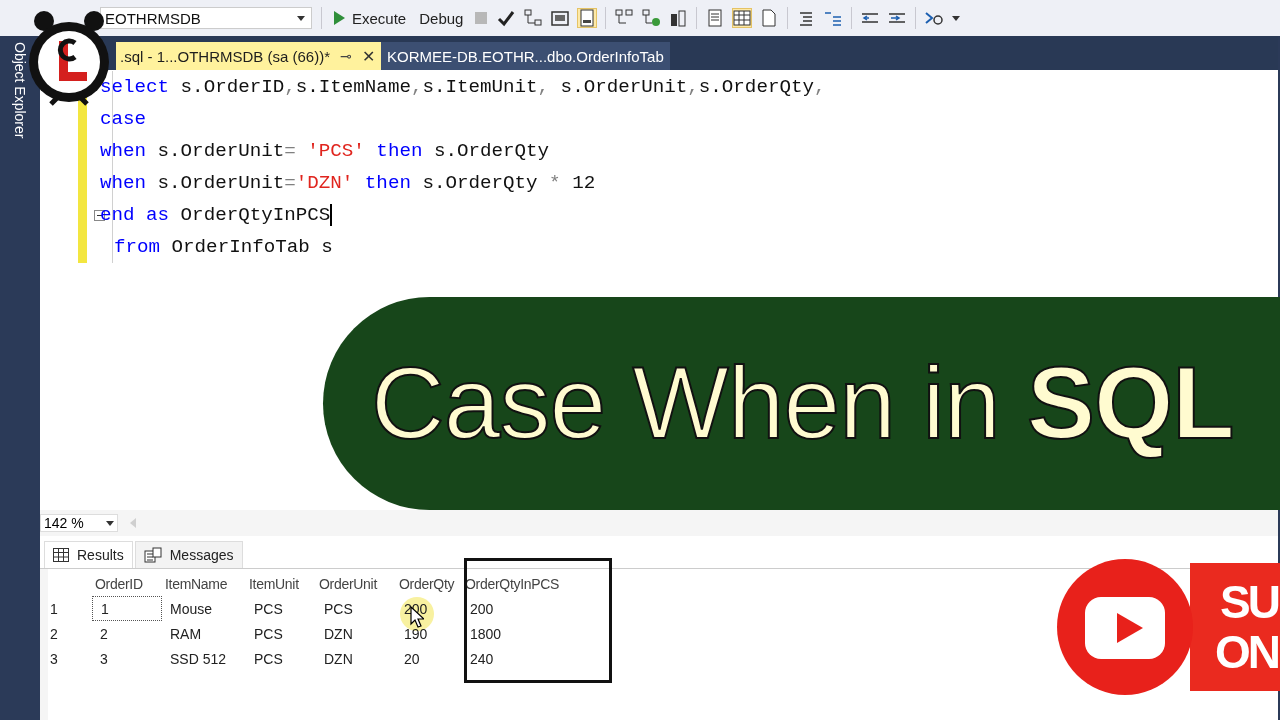  I want to click on column-header: OrderID, so click(127, 583).